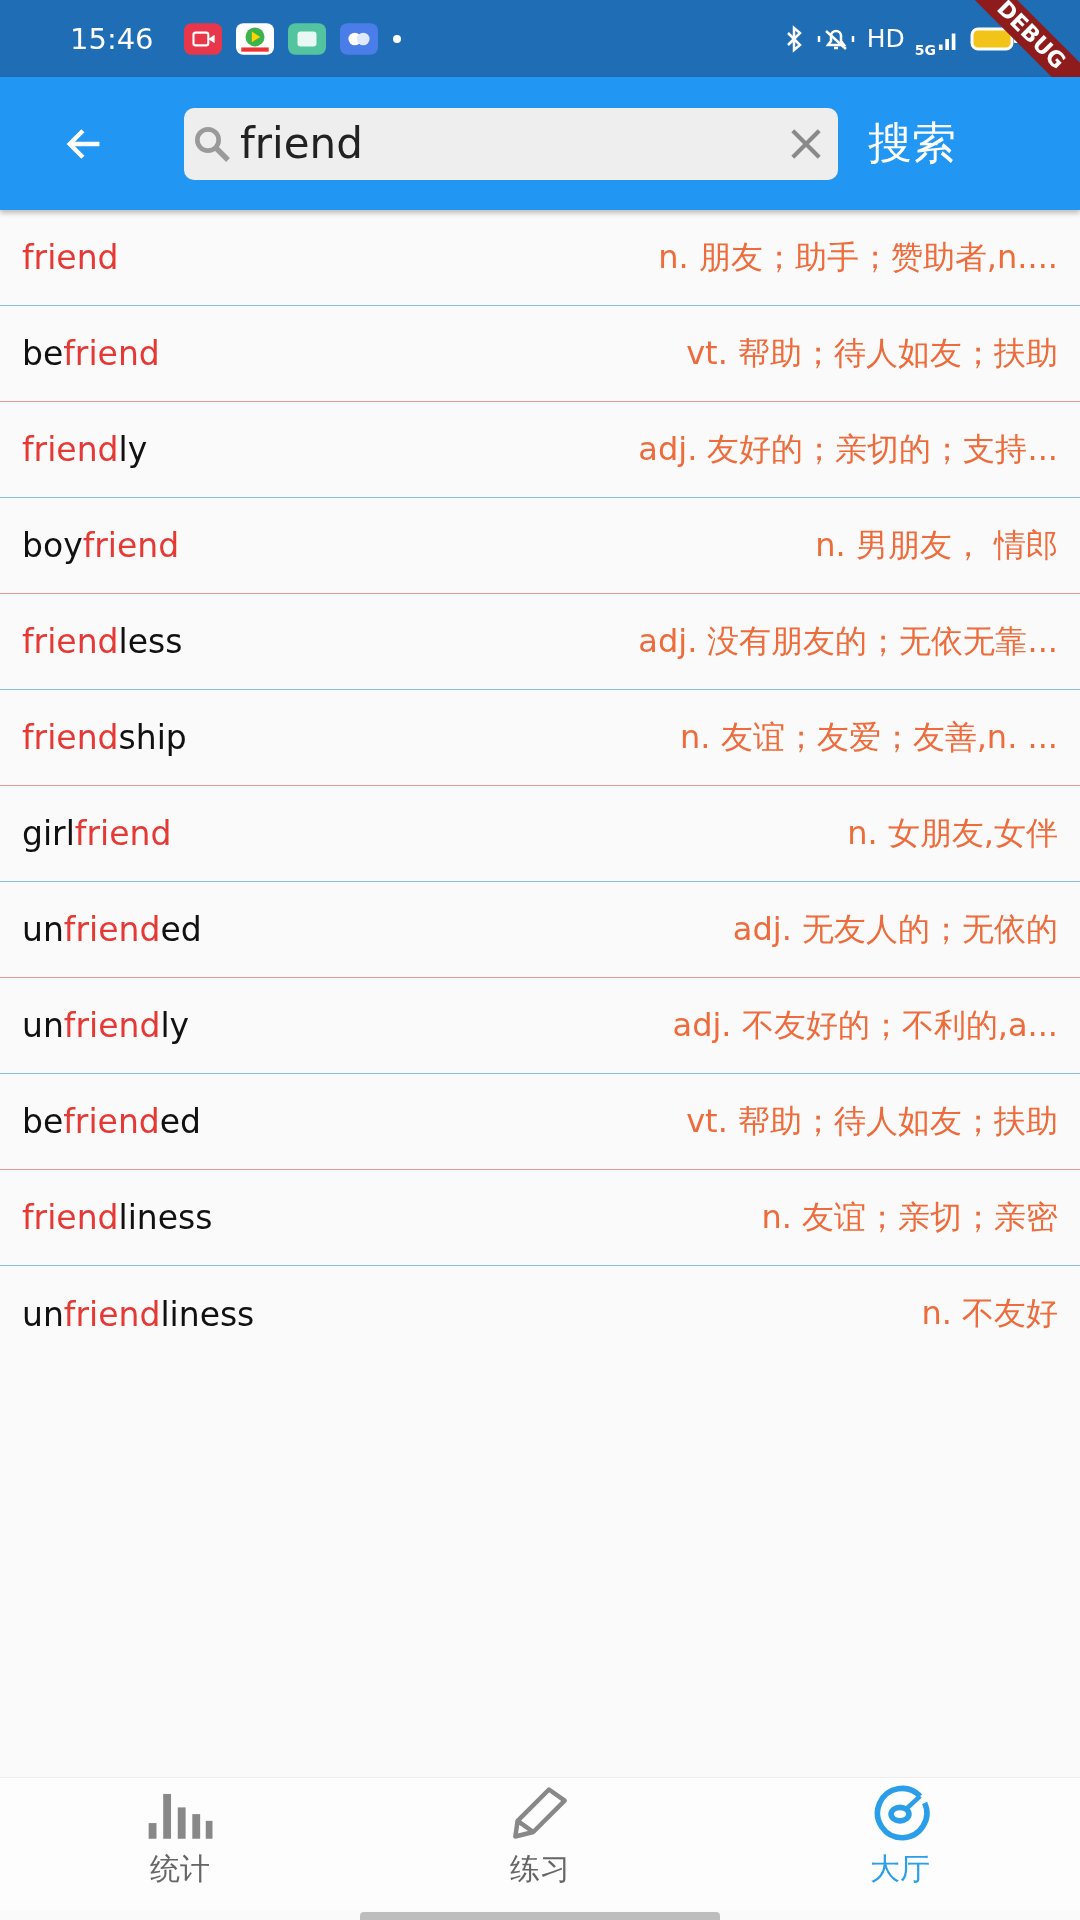  Describe the element at coordinates (202, 38) in the screenshot. I see `video-app-icon` at that location.